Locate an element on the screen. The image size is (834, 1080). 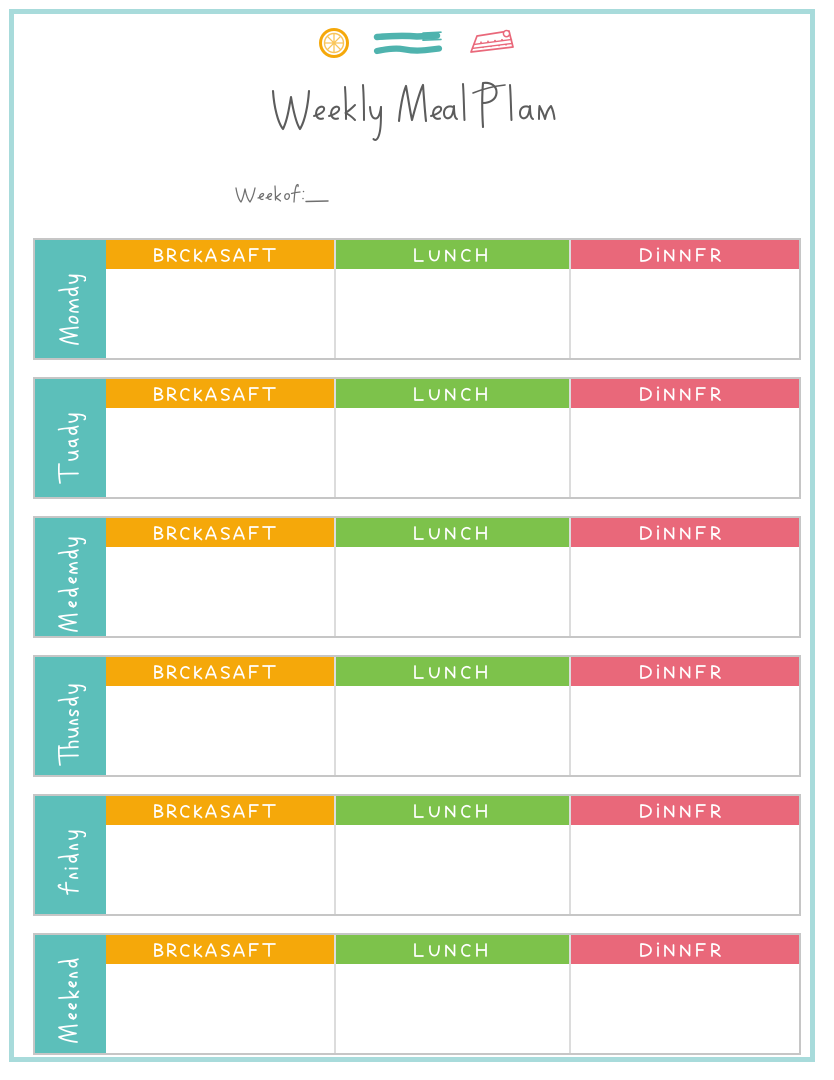
day-label-cell: Weekend is located at coordinates (70, 994).